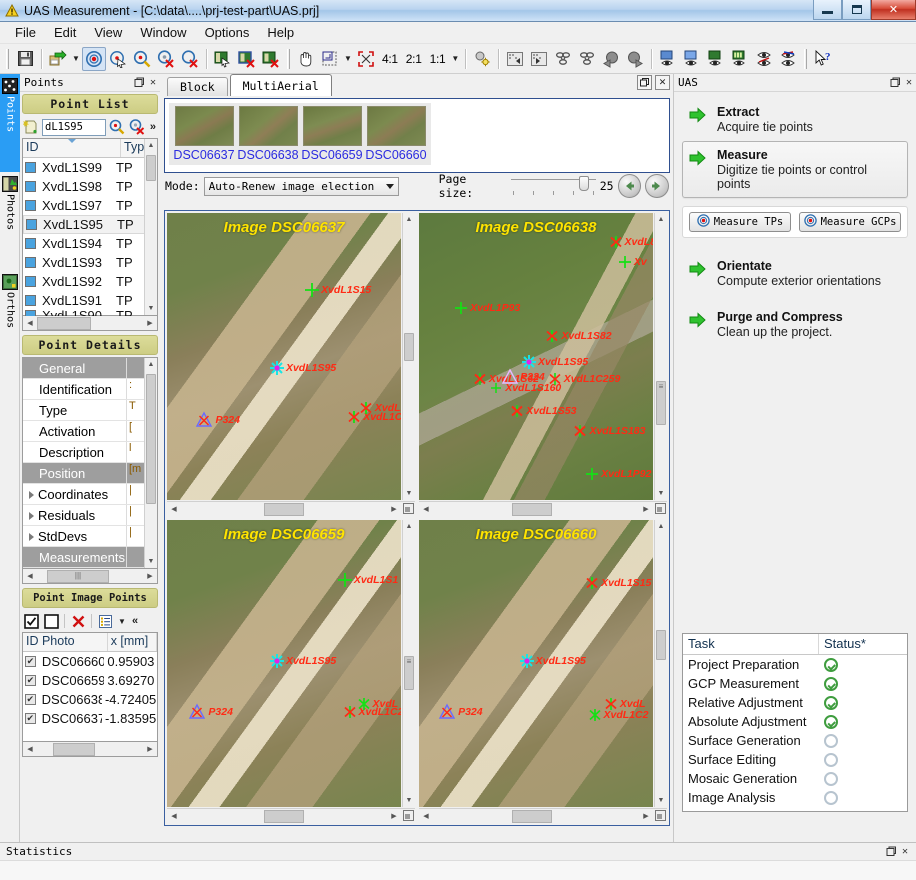  Describe the element at coordinates (661, 403) in the screenshot. I see `scroll-thumb: ≡` at that location.